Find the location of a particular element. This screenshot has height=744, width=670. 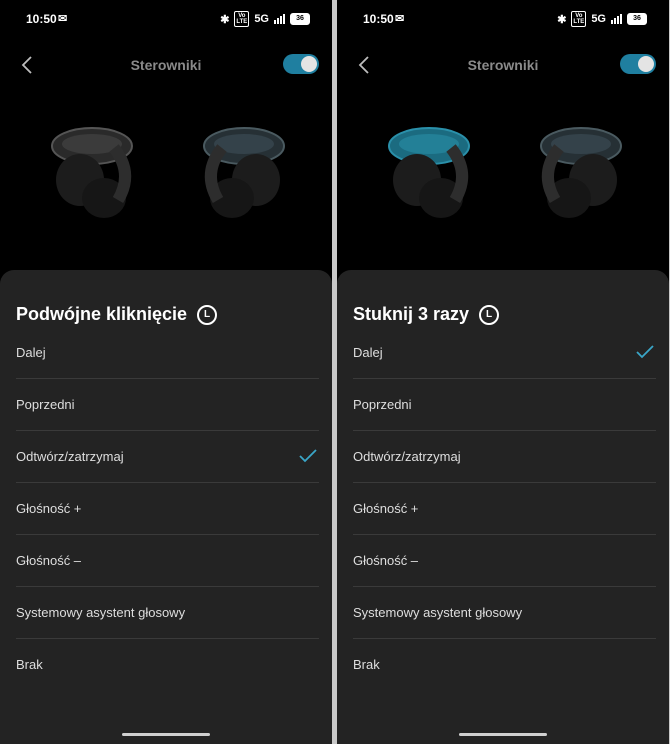

sheet-title: Podwójne kliknięcie L is located at coordinates (117, 314).